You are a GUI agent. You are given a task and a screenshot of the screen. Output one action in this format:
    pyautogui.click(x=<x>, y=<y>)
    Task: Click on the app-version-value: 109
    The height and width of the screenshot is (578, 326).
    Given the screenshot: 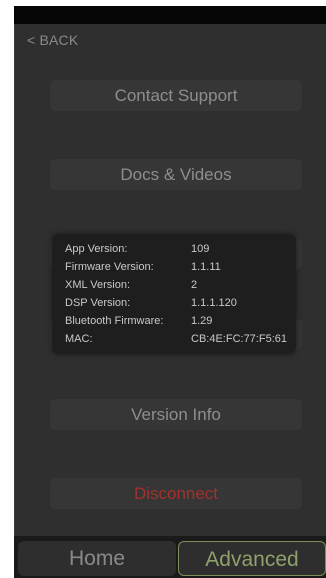 What is the action you would take?
    pyautogui.click(x=200, y=249)
    